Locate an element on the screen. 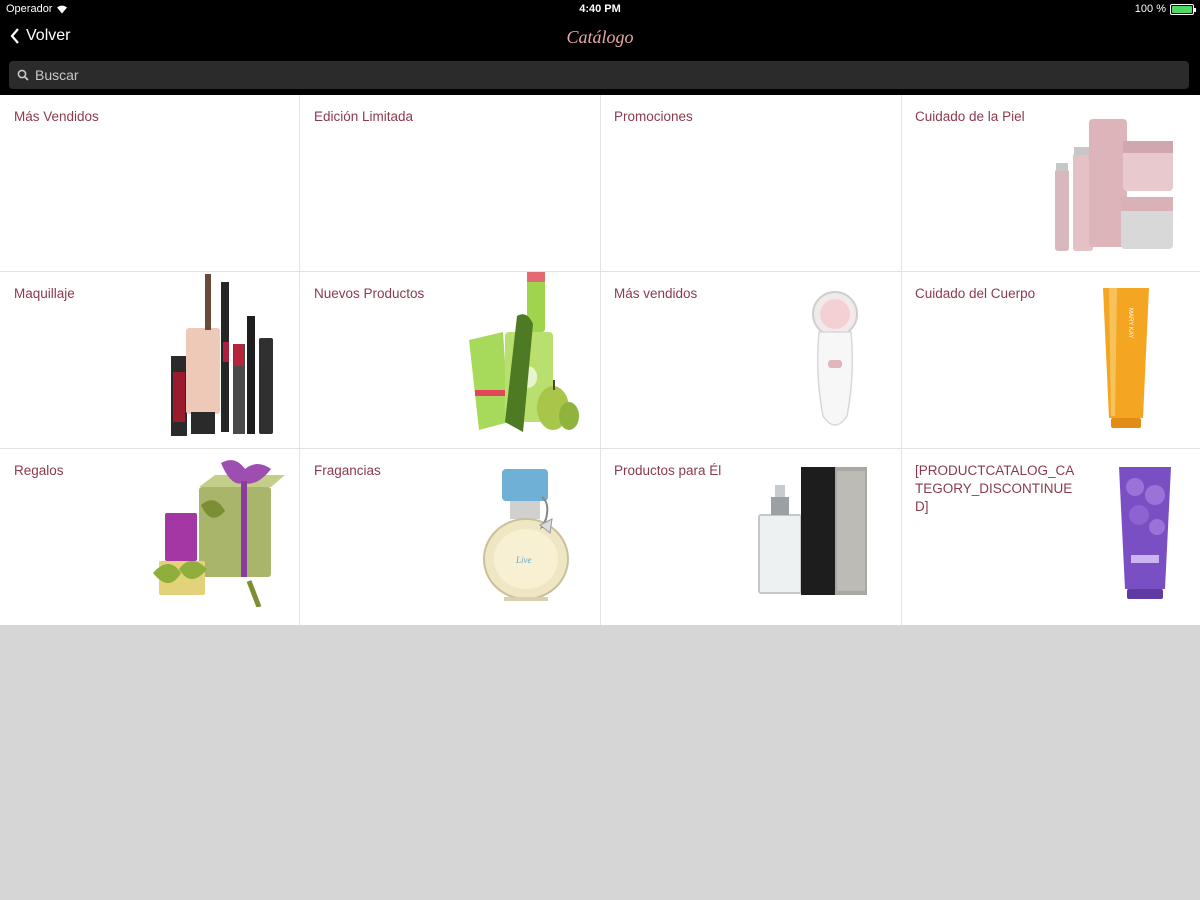 The image size is (1200, 900). search-bar: Buscar is located at coordinates (600, 75).